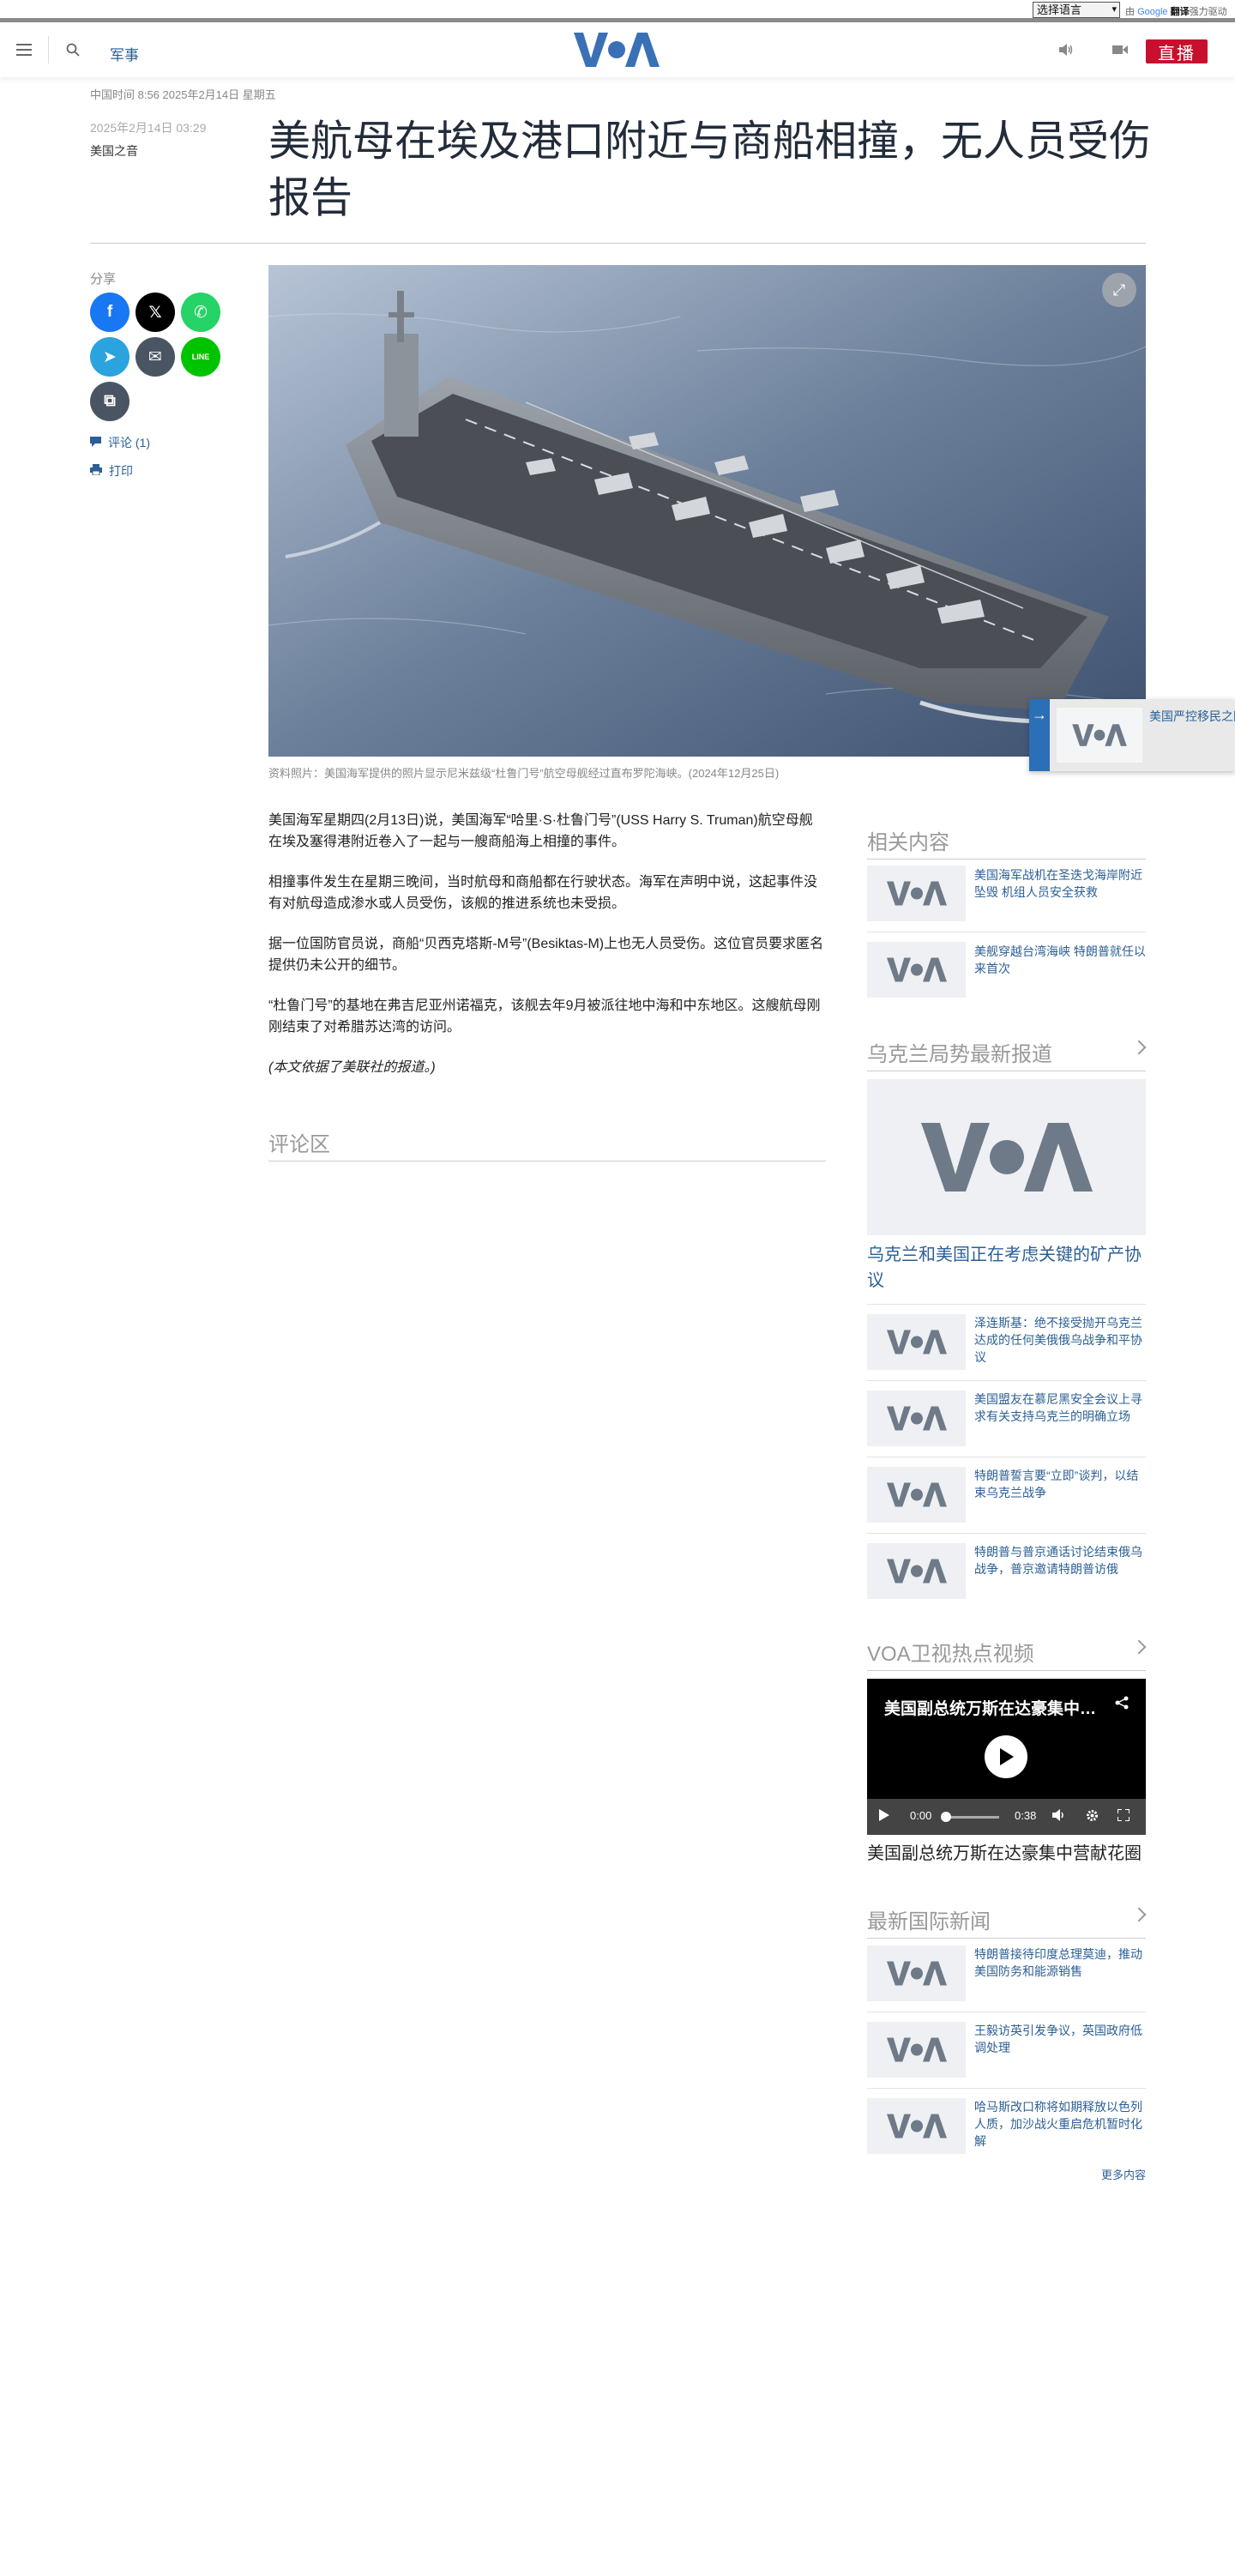  I want to click on section-link-military: 军事, so click(124, 53).